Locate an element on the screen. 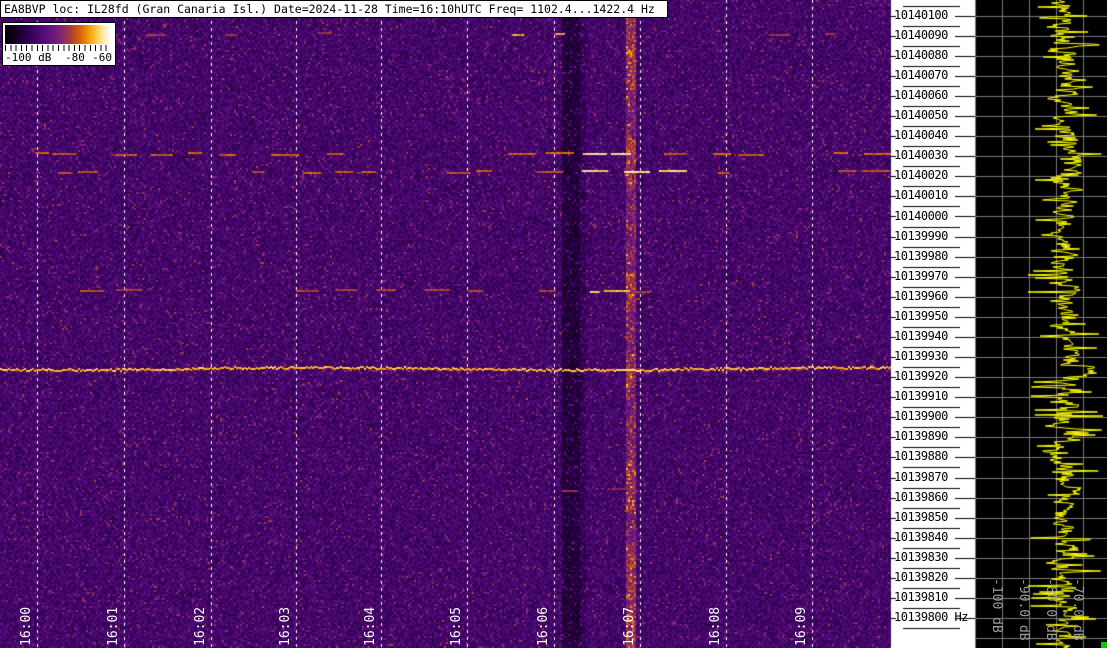 The height and width of the screenshot is (648, 1107). freq-label: 10139840 is located at coordinates (921, 536).